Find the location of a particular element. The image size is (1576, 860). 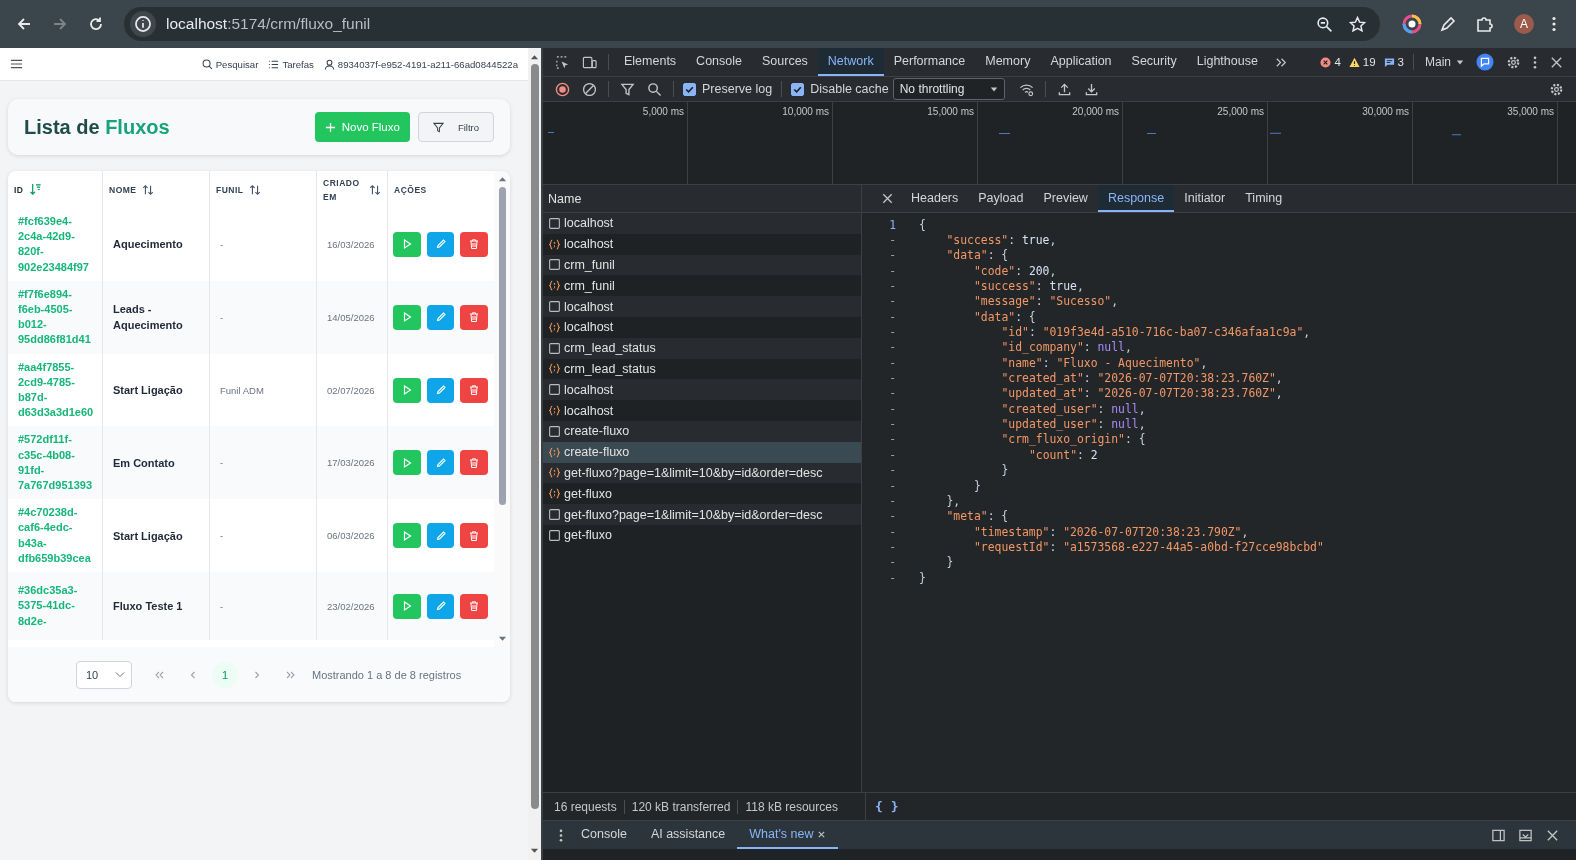

column-header: CRIADO EM is located at coordinates (343, 189).